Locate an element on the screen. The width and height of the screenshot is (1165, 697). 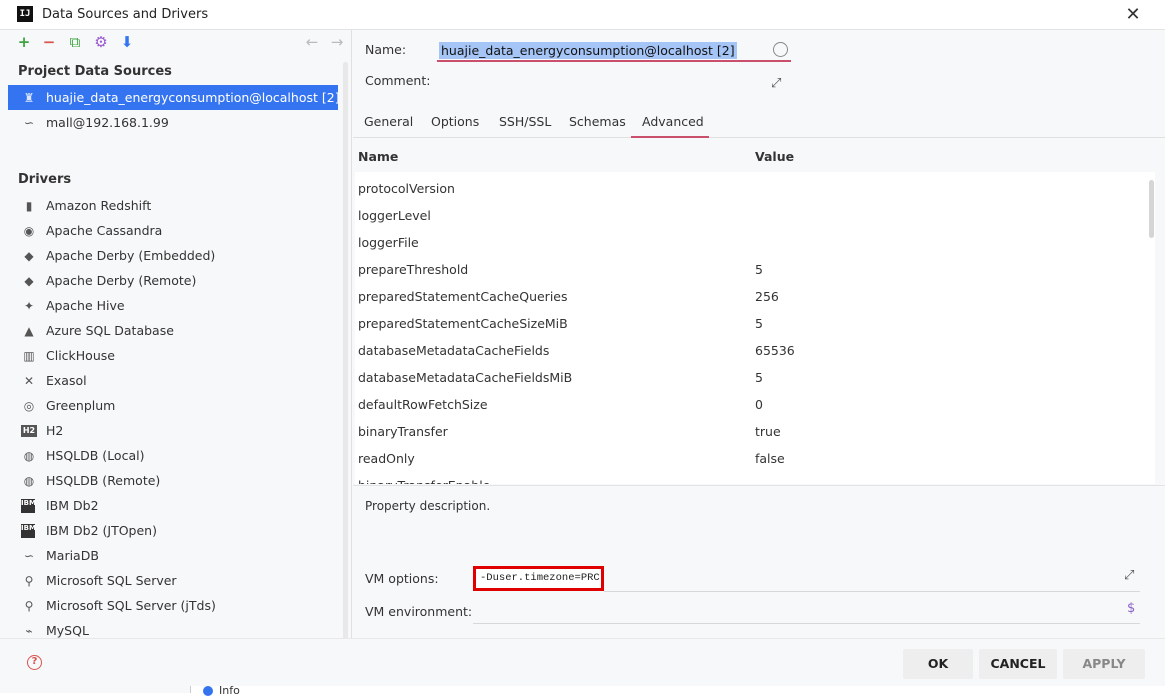
driver-item: ▮ Amazon Redshift is located at coordinates (173, 205).